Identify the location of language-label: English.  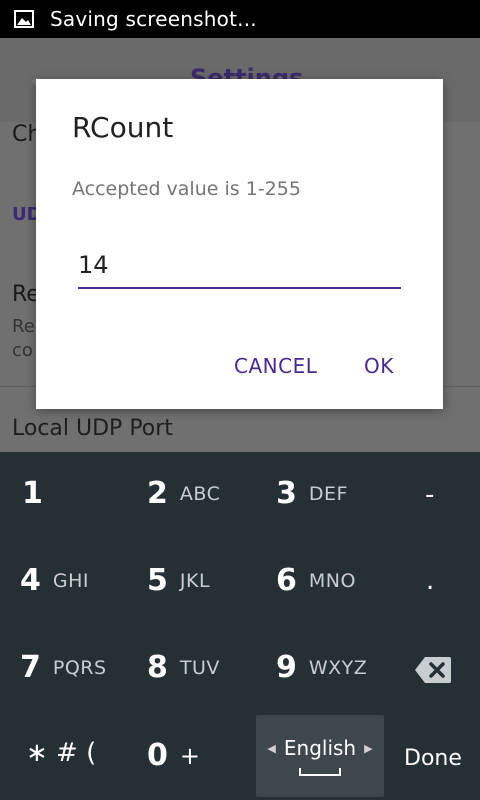
(320, 748).